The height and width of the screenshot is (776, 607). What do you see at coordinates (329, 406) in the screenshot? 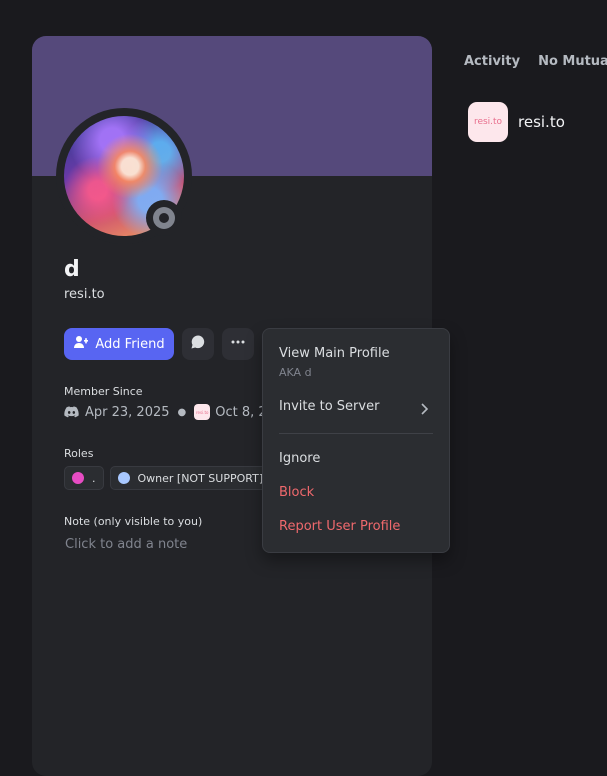
I see `invite-to-server-item: Invite to Server` at bounding box center [329, 406].